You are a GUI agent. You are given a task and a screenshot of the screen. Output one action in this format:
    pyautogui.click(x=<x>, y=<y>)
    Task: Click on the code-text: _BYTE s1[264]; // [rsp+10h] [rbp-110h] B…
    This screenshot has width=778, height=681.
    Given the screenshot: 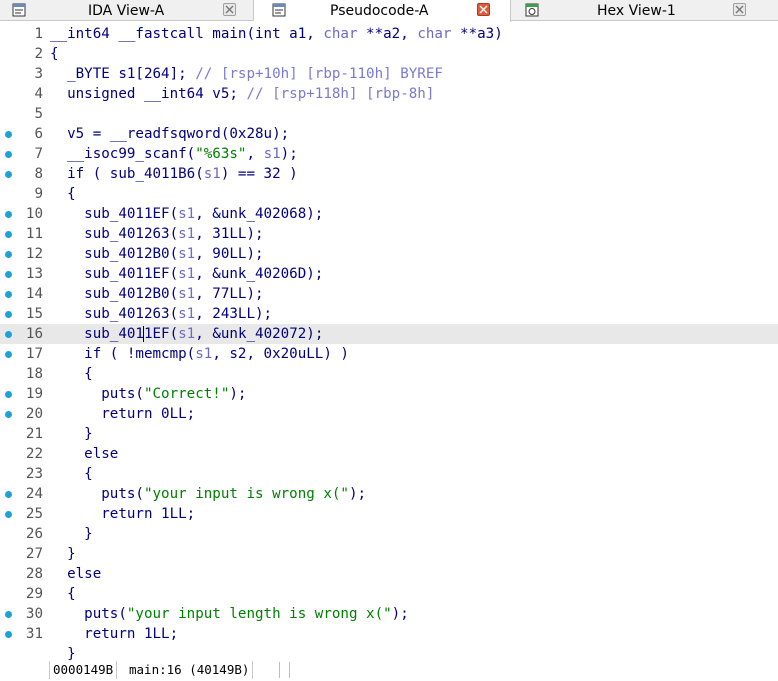 What is the action you would take?
    pyautogui.click(x=246, y=74)
    